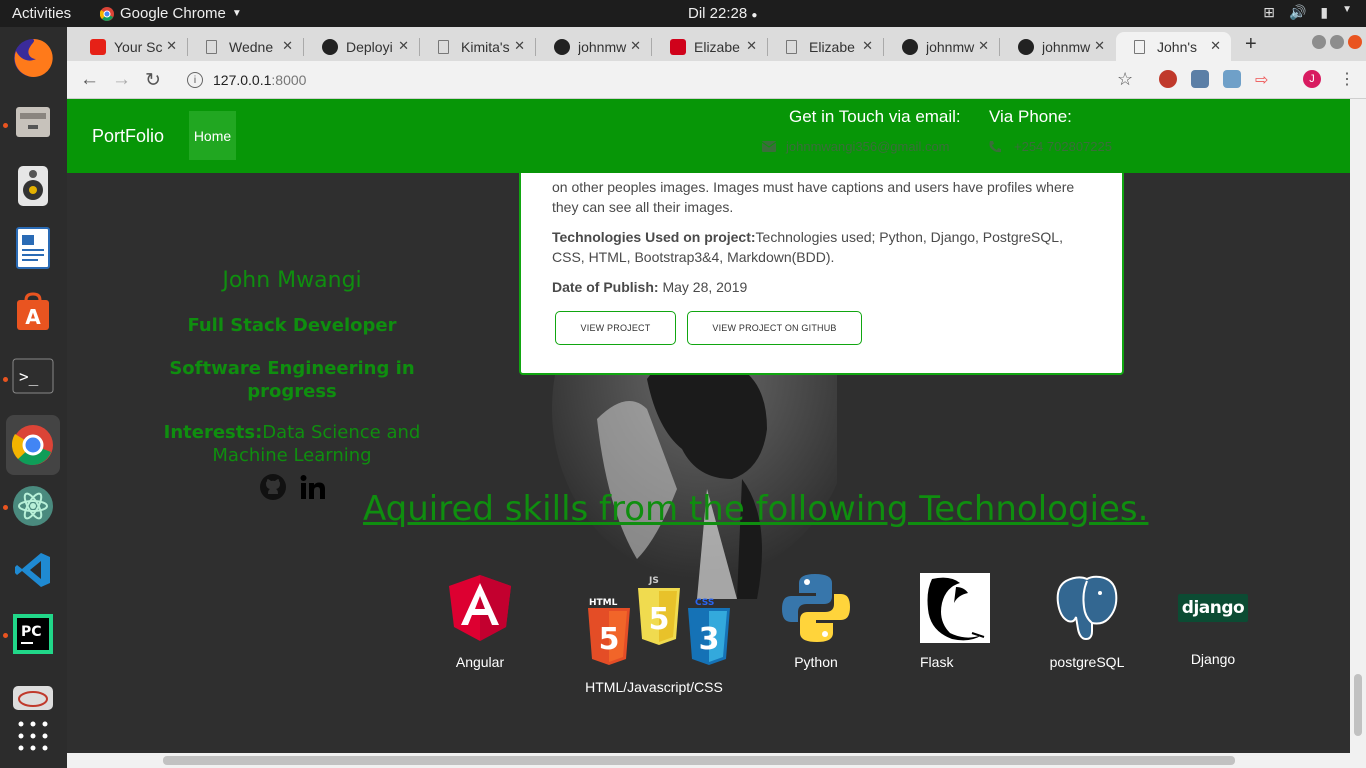 This screenshot has width=1366, height=768. Describe the element at coordinates (292, 280) in the screenshot. I see `profile-name: John Mwangi` at that location.